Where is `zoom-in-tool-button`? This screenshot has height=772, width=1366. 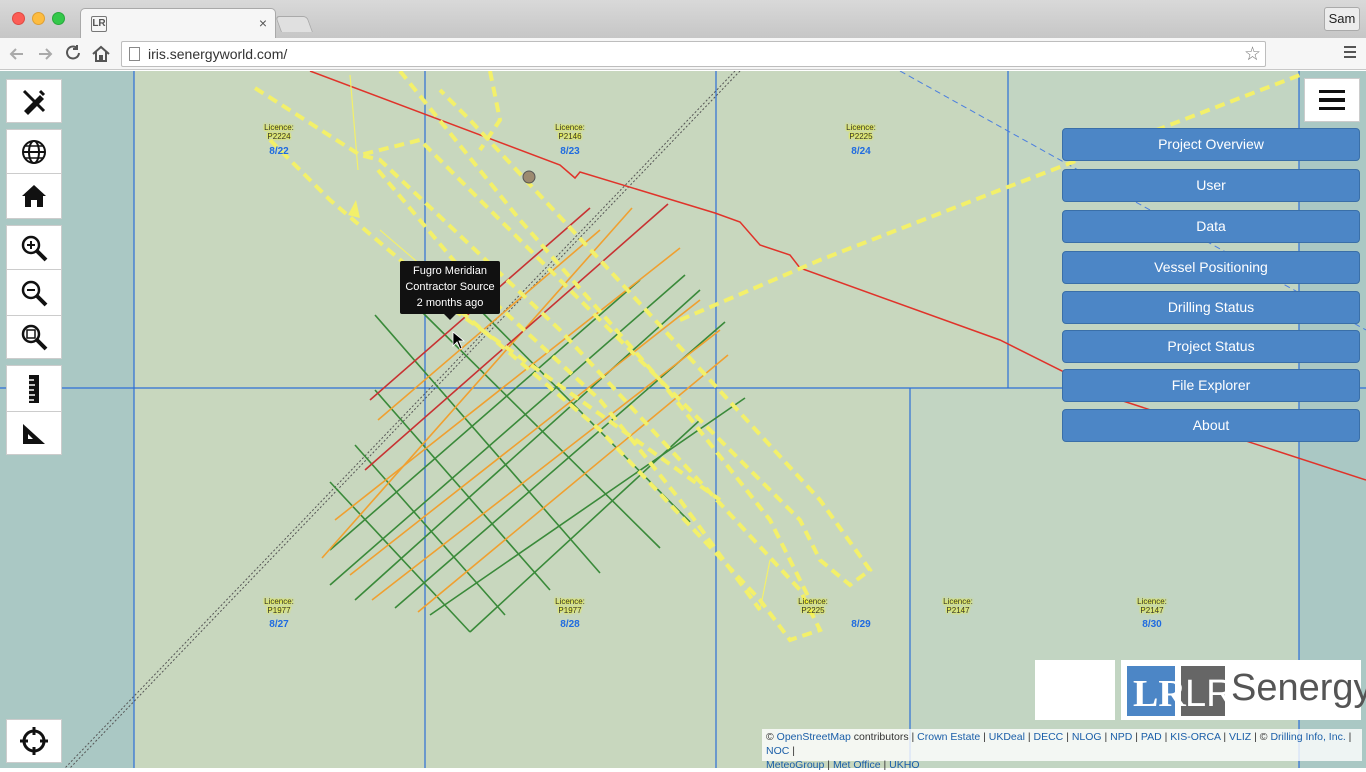 zoom-in-tool-button is located at coordinates (34, 247).